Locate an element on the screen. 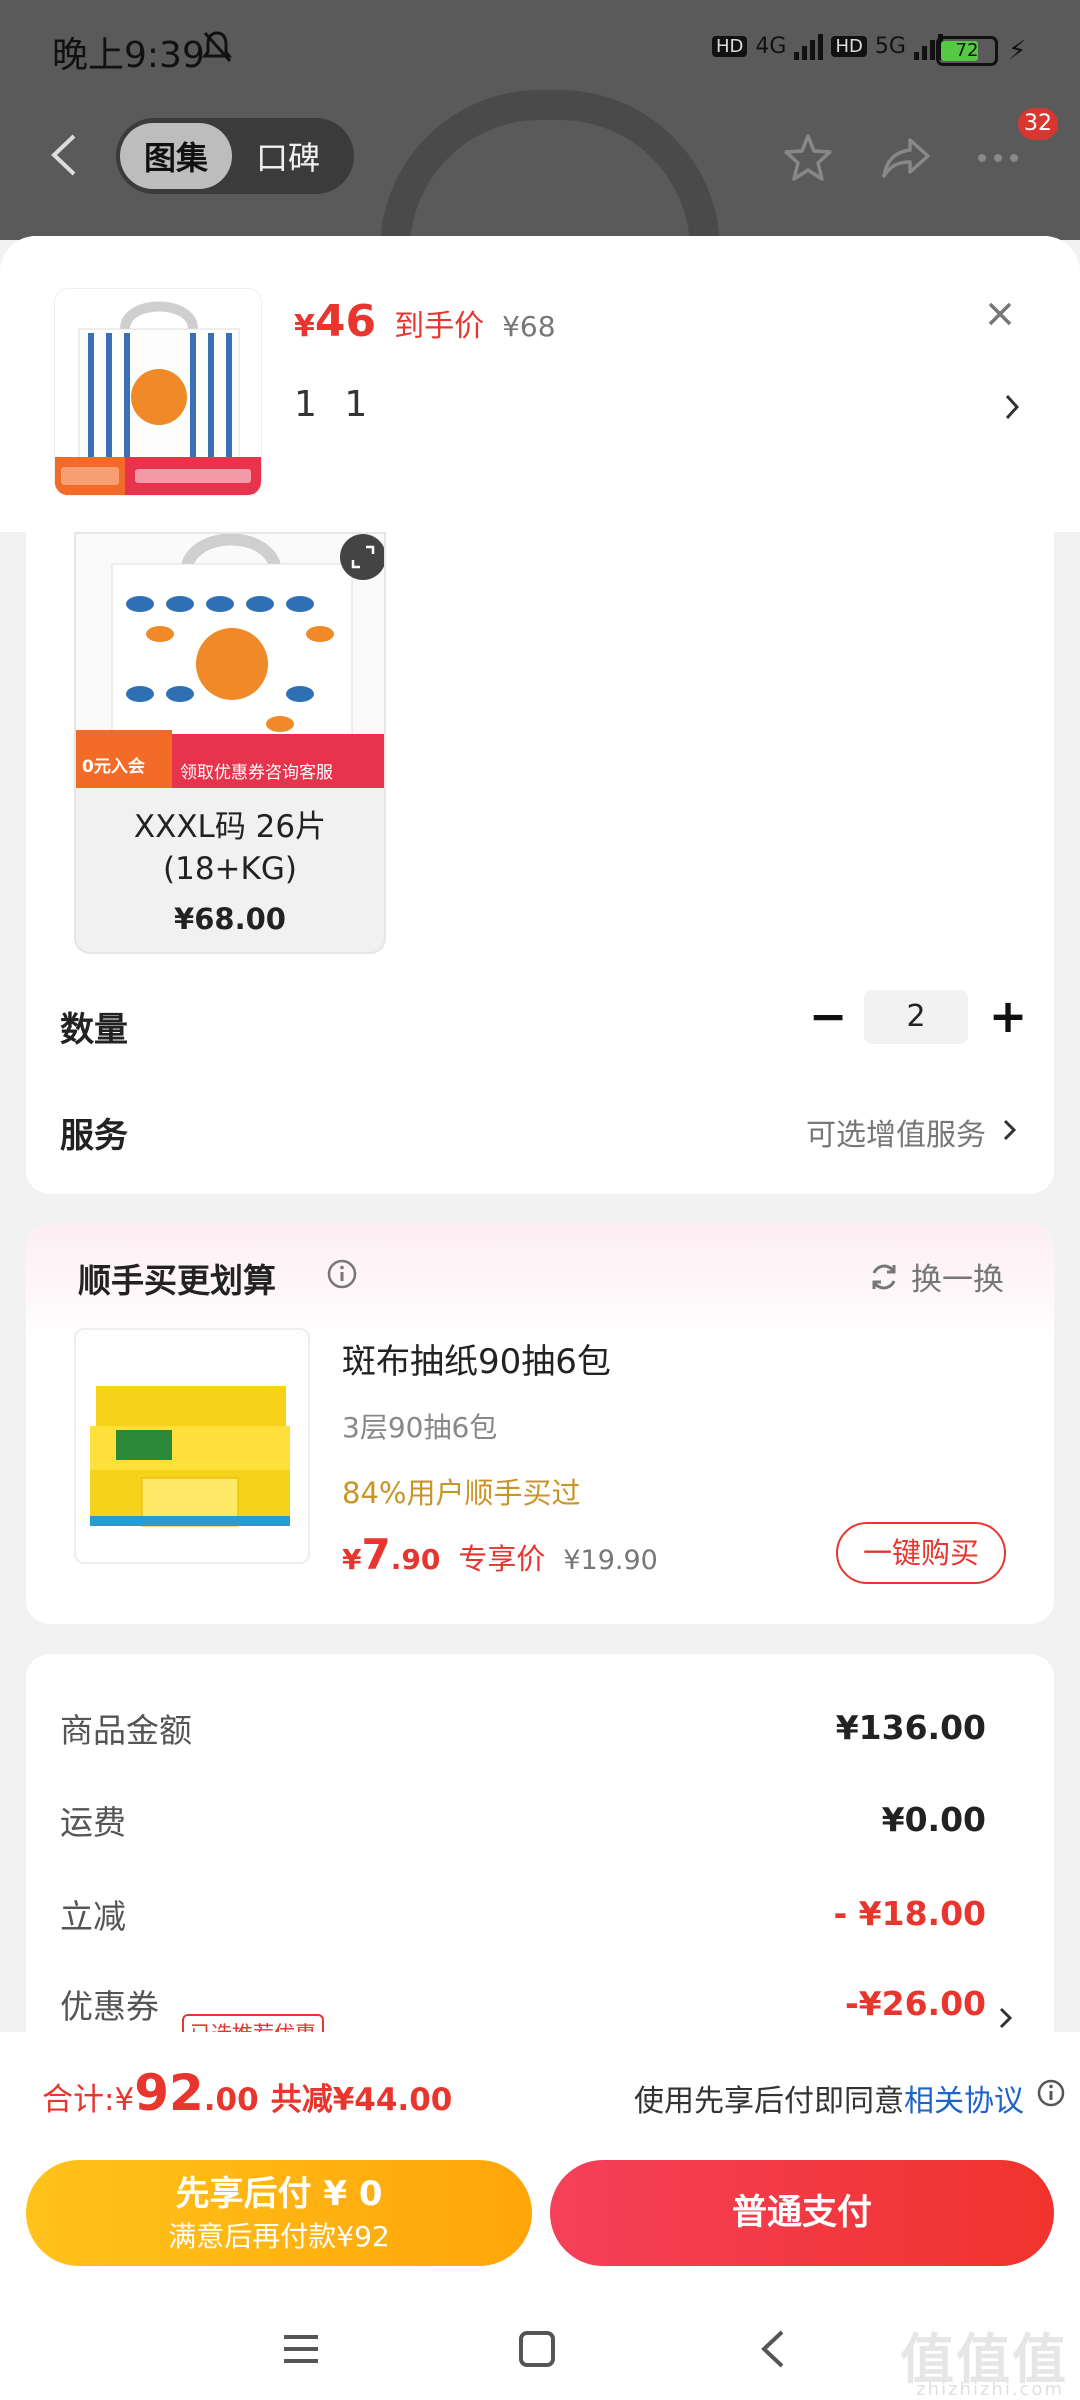  system-back-icon is located at coordinates (773, 2349).